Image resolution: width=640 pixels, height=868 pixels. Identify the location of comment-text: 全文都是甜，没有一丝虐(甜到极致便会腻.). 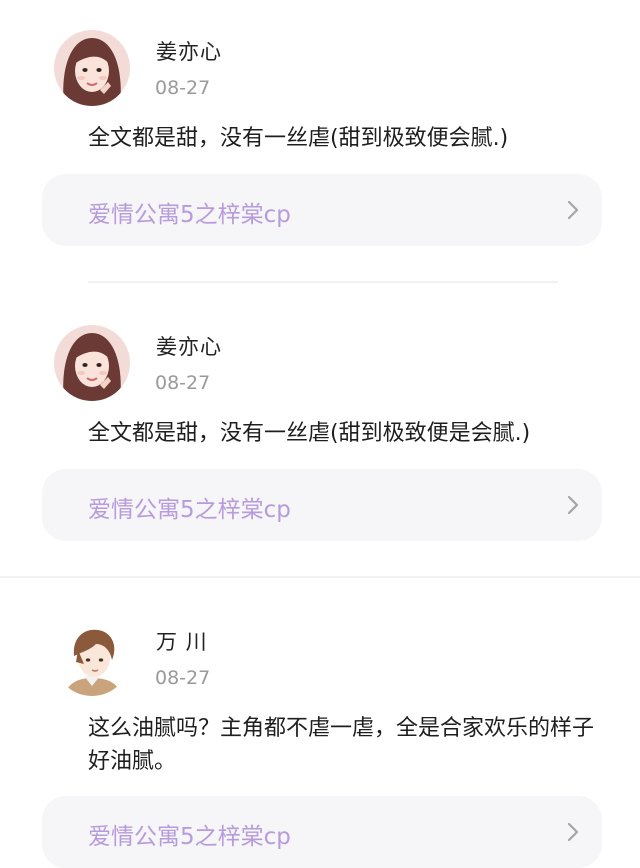
(298, 138).